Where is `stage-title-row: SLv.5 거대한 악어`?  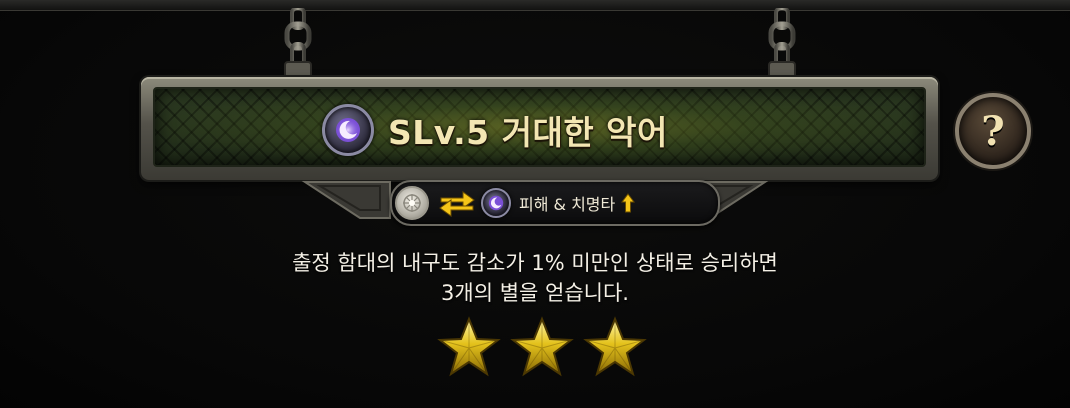 stage-title-row: SLv.5 거대한 악어 is located at coordinates (495, 130).